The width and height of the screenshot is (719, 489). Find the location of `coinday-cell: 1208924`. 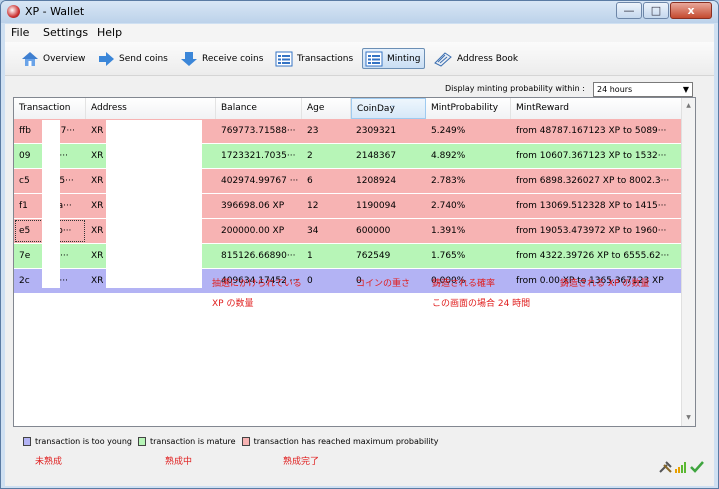

coinday-cell: 1208924 is located at coordinates (376, 181).